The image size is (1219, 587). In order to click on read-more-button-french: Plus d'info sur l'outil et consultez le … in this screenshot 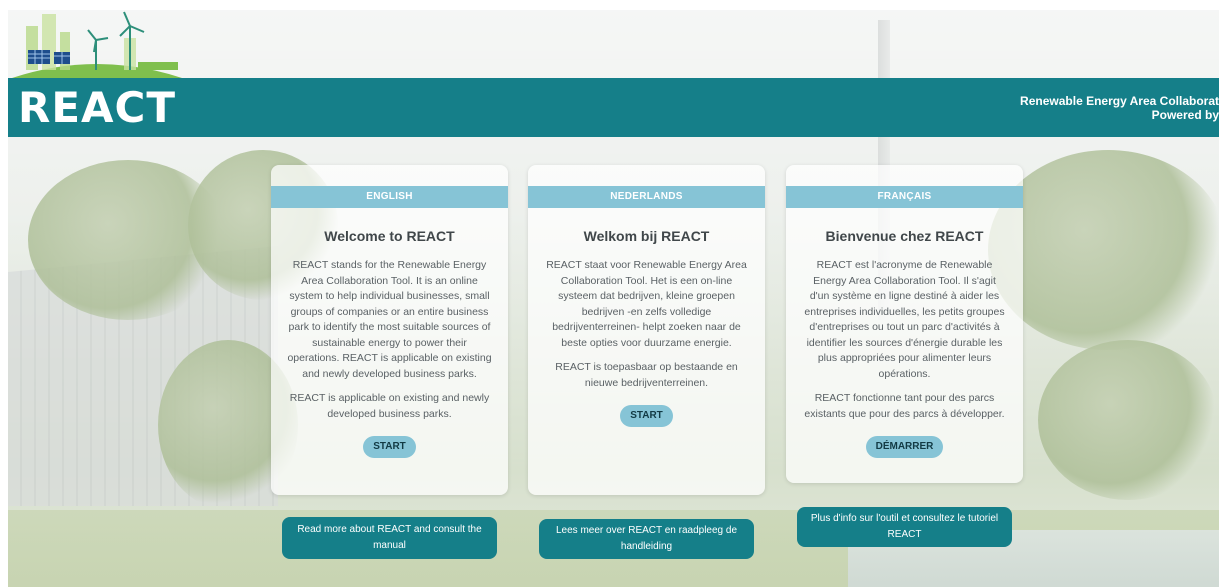, I will do `click(904, 527)`.